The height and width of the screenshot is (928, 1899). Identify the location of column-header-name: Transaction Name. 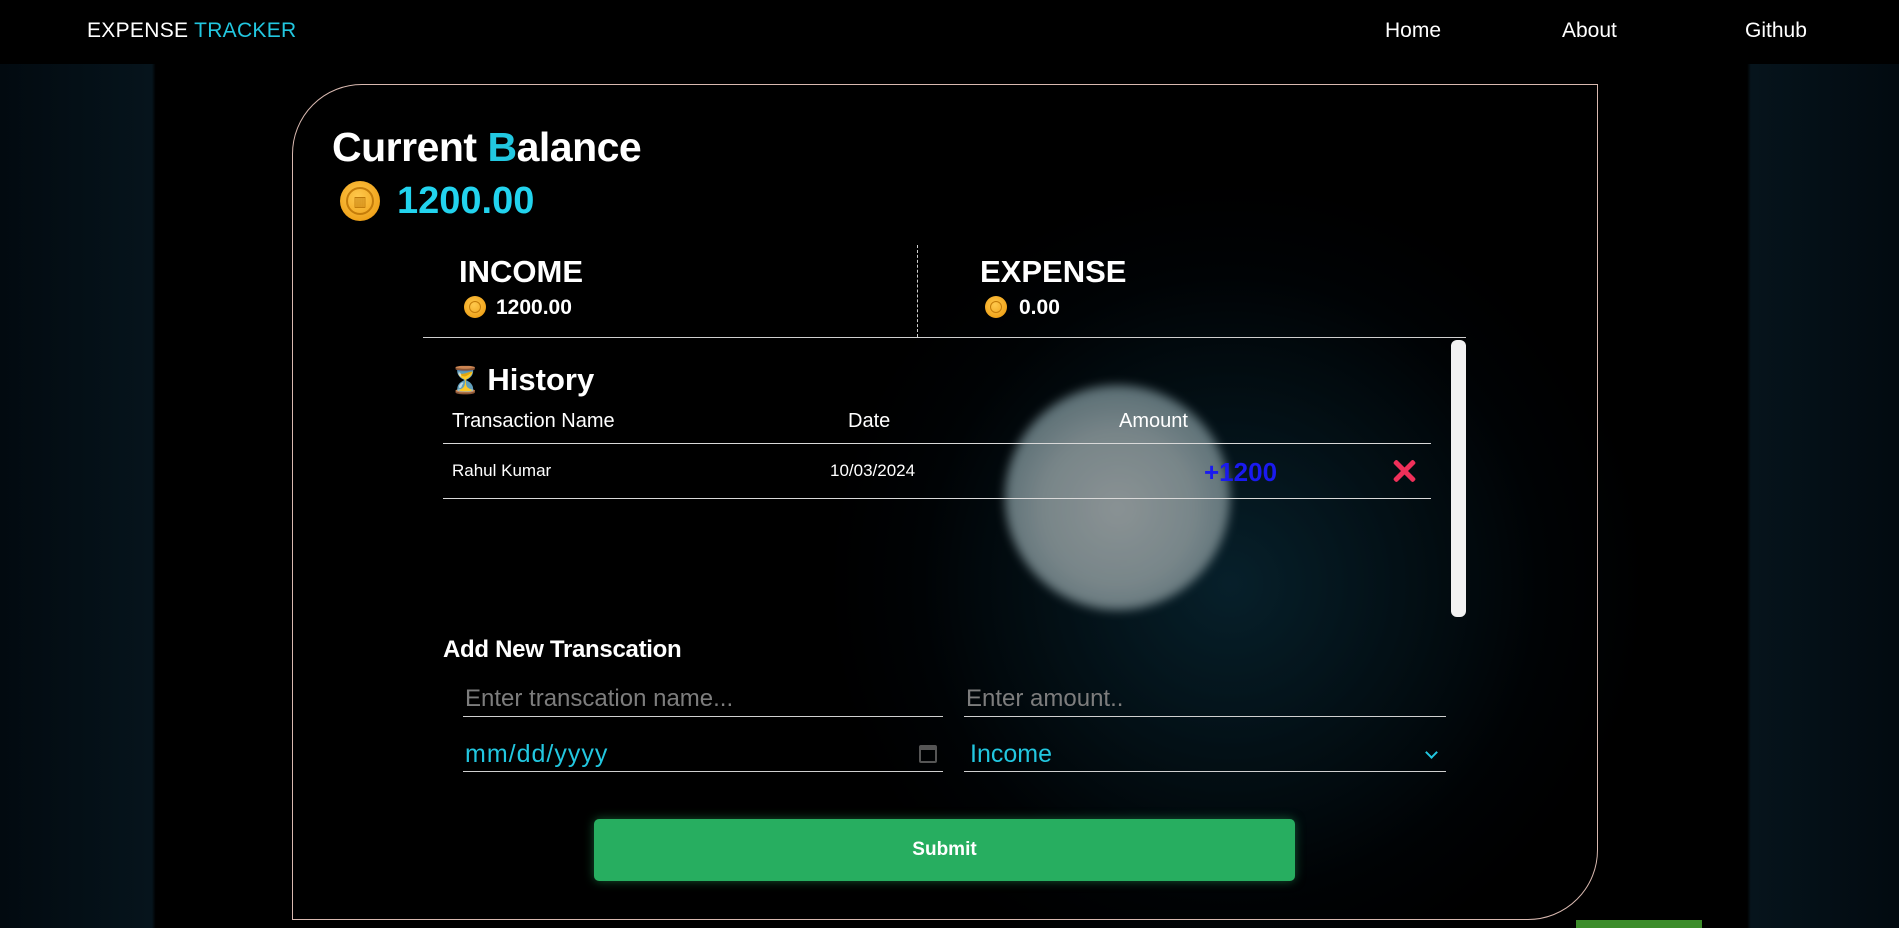
(533, 421).